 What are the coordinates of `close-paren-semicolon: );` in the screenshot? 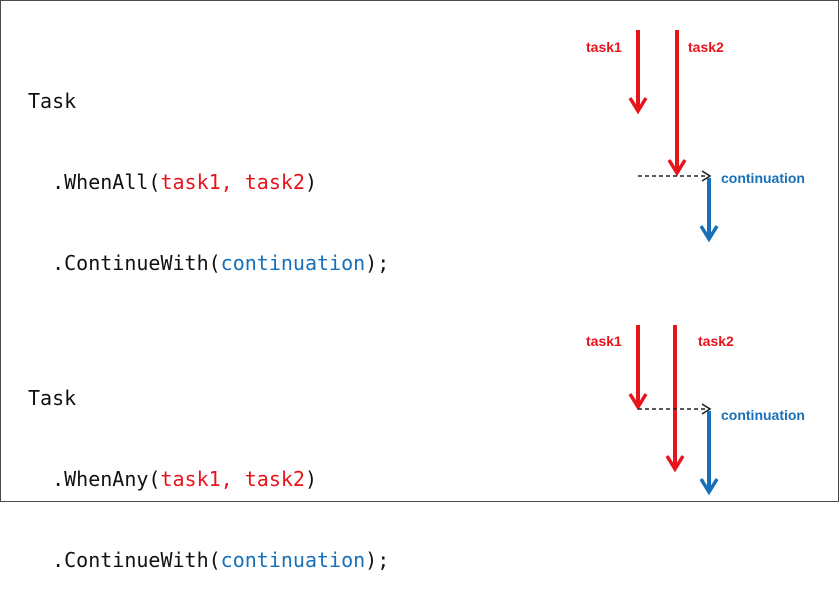 It's located at (377, 560).